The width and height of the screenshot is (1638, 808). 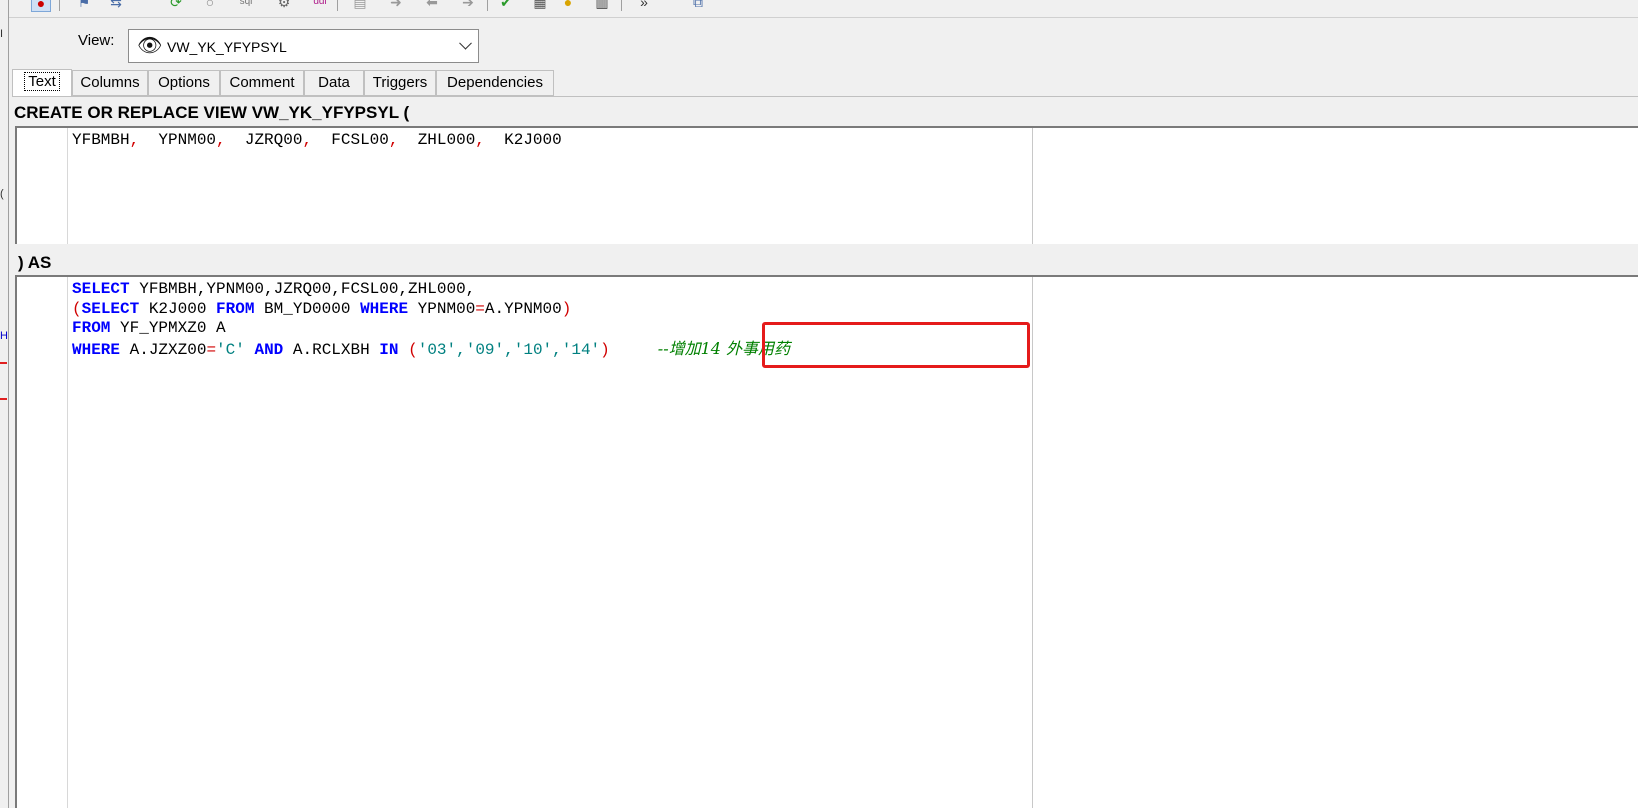 I want to click on chevron-down-icon, so click(x=465, y=43).